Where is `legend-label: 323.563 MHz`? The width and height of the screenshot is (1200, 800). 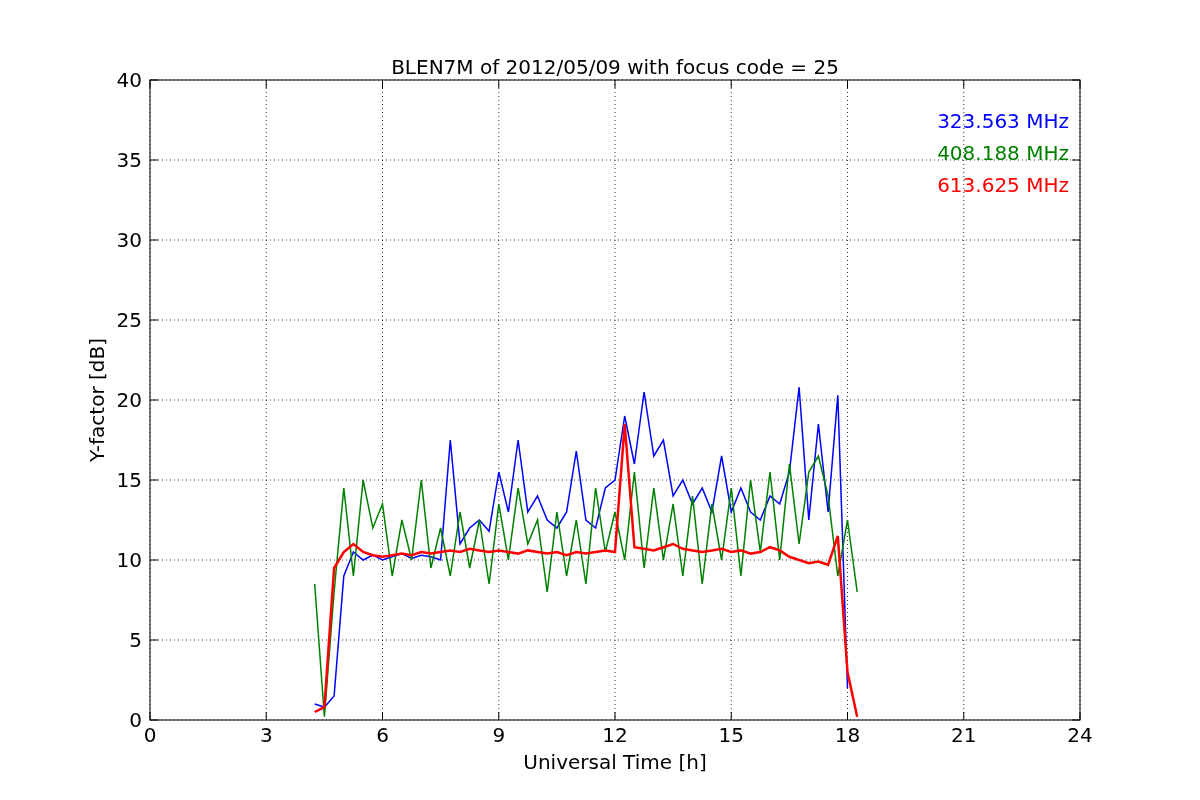
legend-label: 323.563 MHz is located at coordinates (1003, 121).